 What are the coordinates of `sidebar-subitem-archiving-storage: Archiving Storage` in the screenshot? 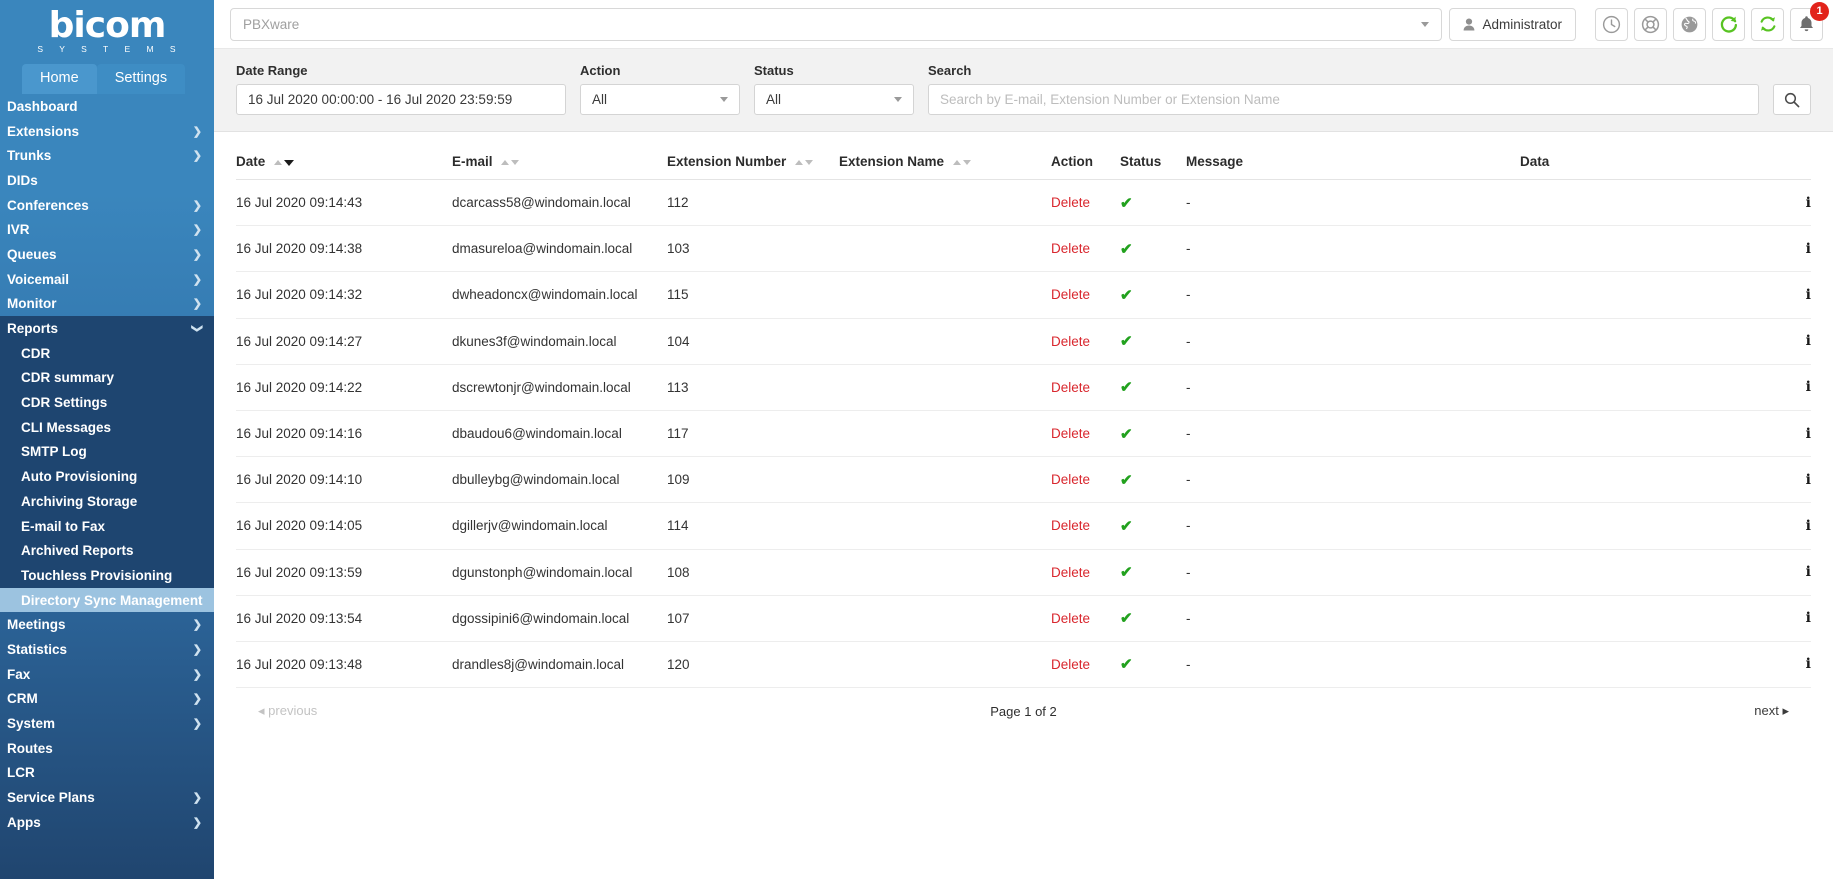 It's located at (107, 501).